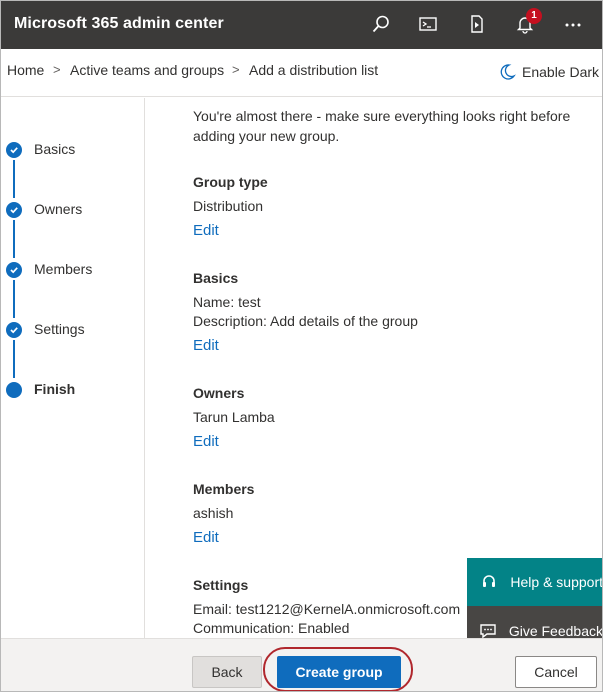 Image resolution: width=603 pixels, height=692 pixels. I want to click on terminal-icon, so click(428, 24).